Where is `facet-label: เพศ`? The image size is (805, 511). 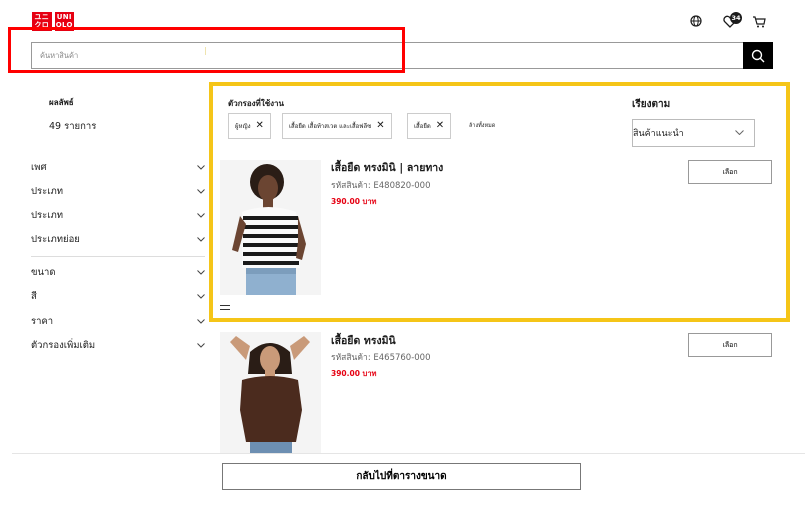
facet-label: เพศ is located at coordinates (39, 167).